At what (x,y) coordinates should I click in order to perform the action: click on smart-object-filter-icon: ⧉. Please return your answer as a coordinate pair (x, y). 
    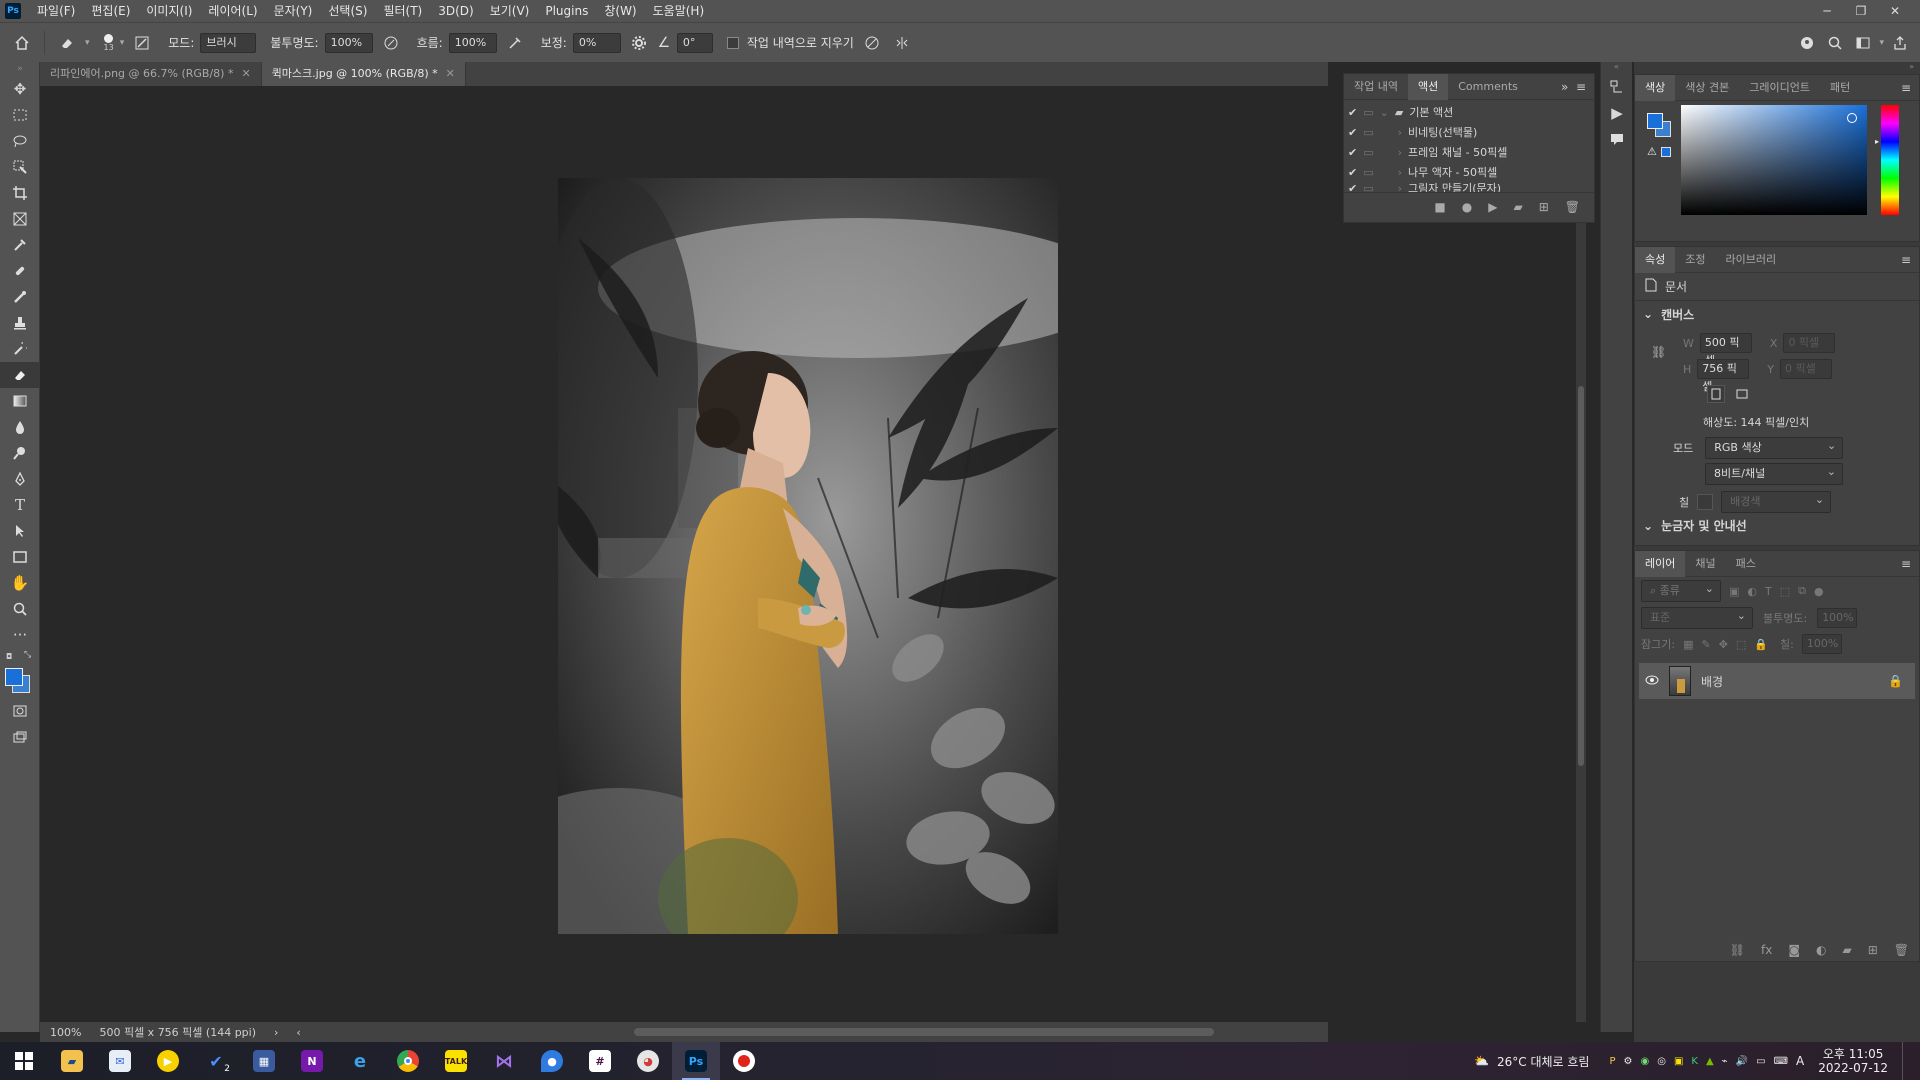
    Looking at the image, I should click on (1802, 591).